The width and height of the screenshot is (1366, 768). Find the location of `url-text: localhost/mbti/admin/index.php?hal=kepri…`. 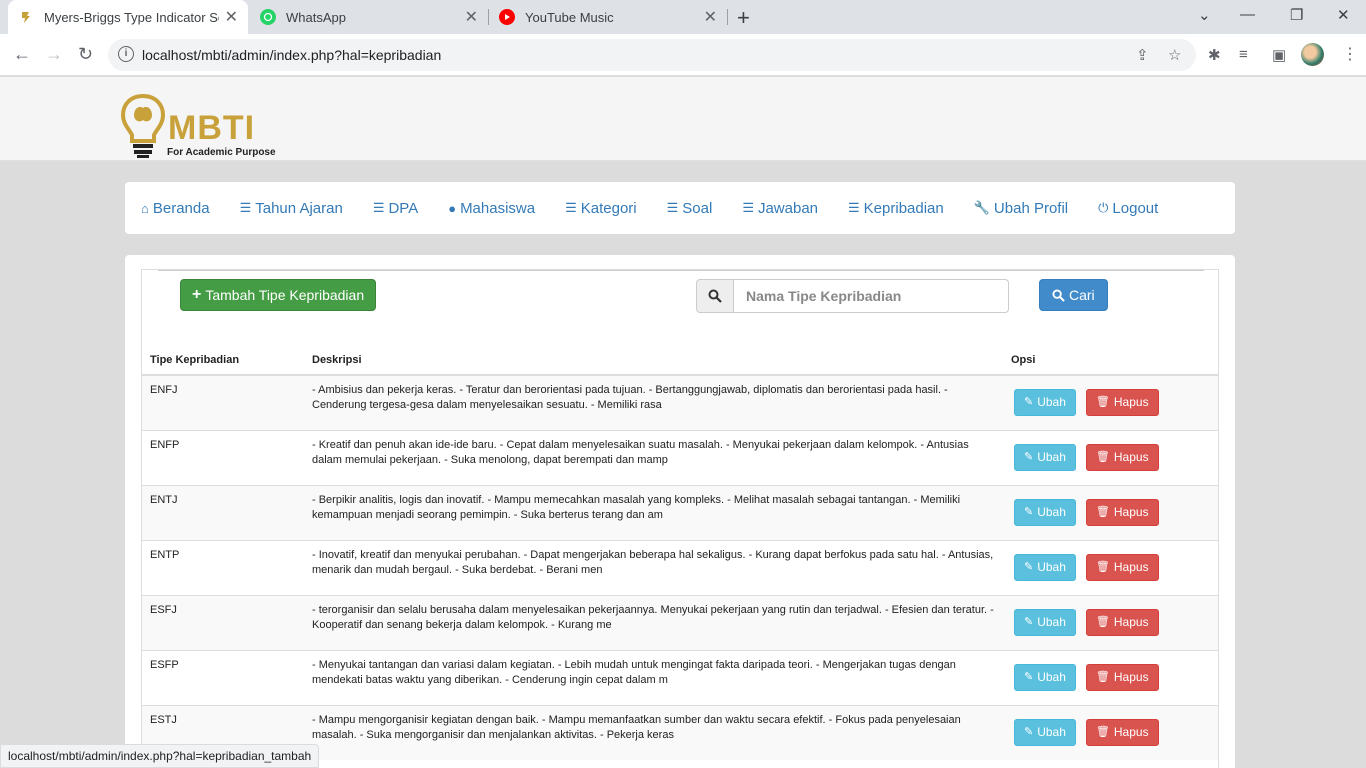

url-text: localhost/mbti/admin/index.php?hal=kepri… is located at coordinates (291, 55).